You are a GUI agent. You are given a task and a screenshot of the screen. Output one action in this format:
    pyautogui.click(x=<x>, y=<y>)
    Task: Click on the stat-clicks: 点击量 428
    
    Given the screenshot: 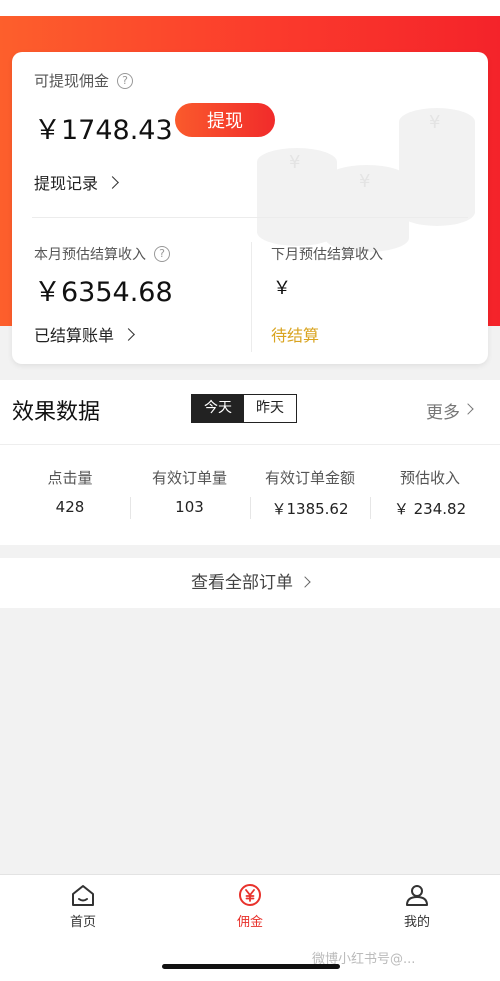 What is the action you would take?
    pyautogui.click(x=70, y=491)
    